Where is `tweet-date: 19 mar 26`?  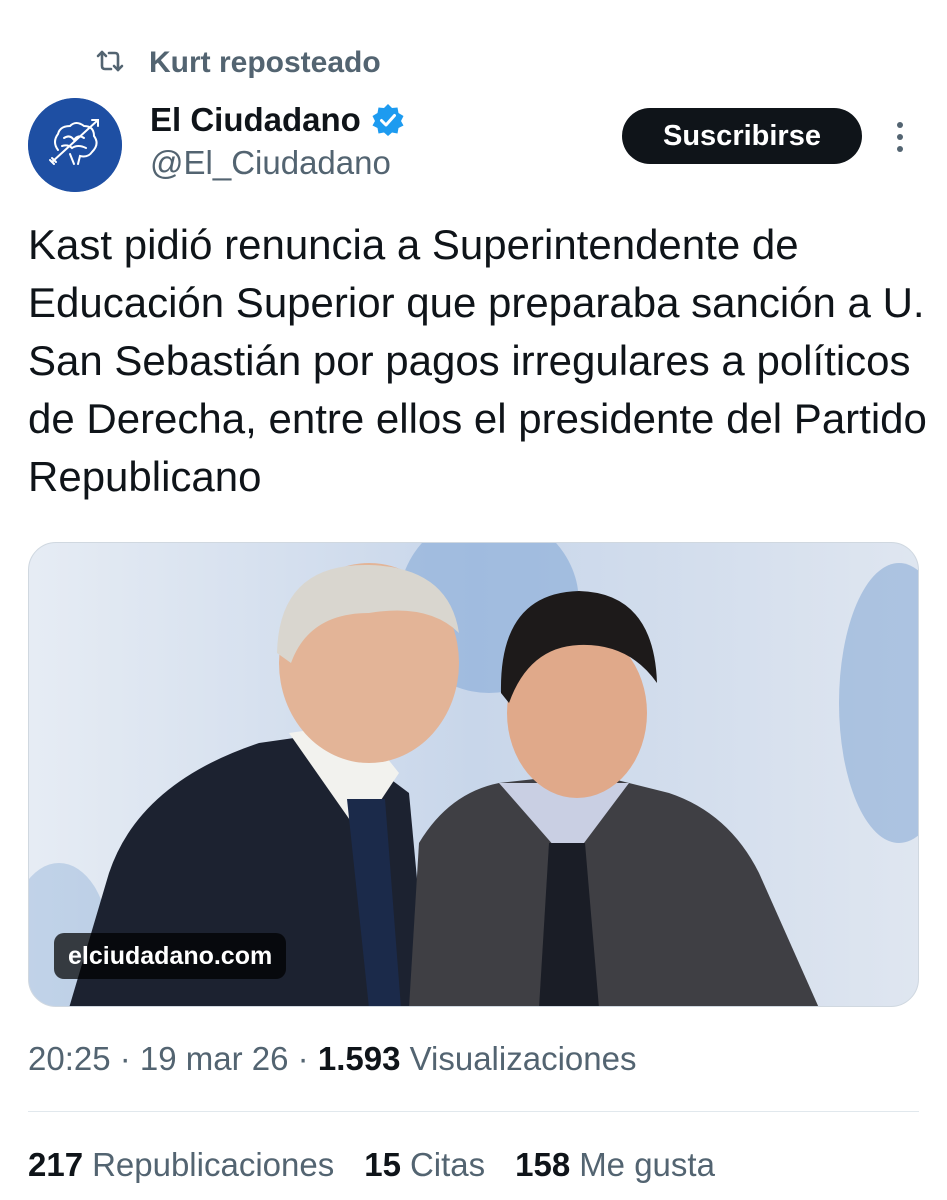 tweet-date: 19 mar 26 is located at coordinates (214, 1058).